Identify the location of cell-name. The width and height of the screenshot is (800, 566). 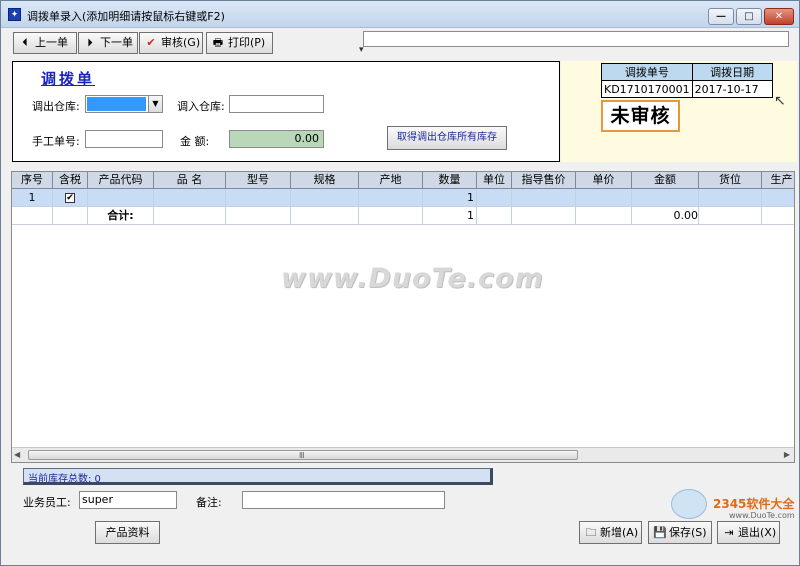
(190, 197).